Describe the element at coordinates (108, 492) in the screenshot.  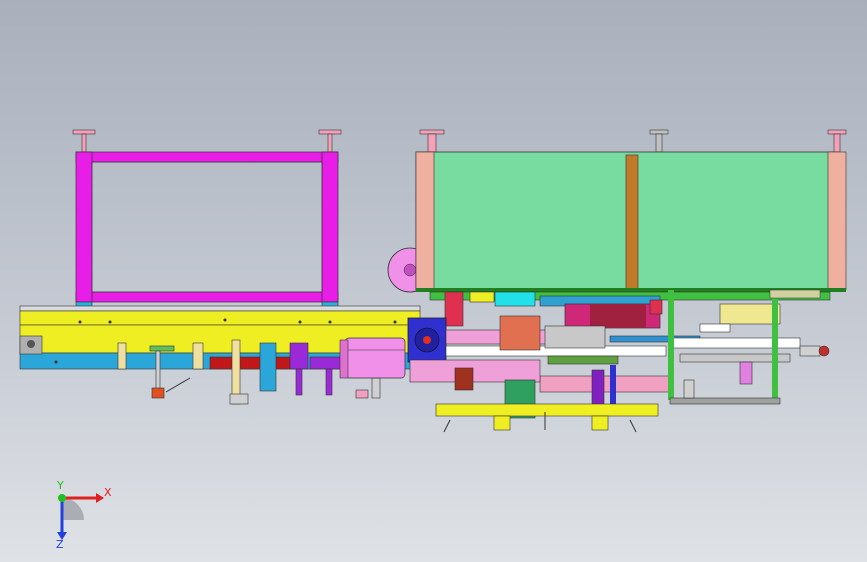
I see `x-axis-label: X` at that location.